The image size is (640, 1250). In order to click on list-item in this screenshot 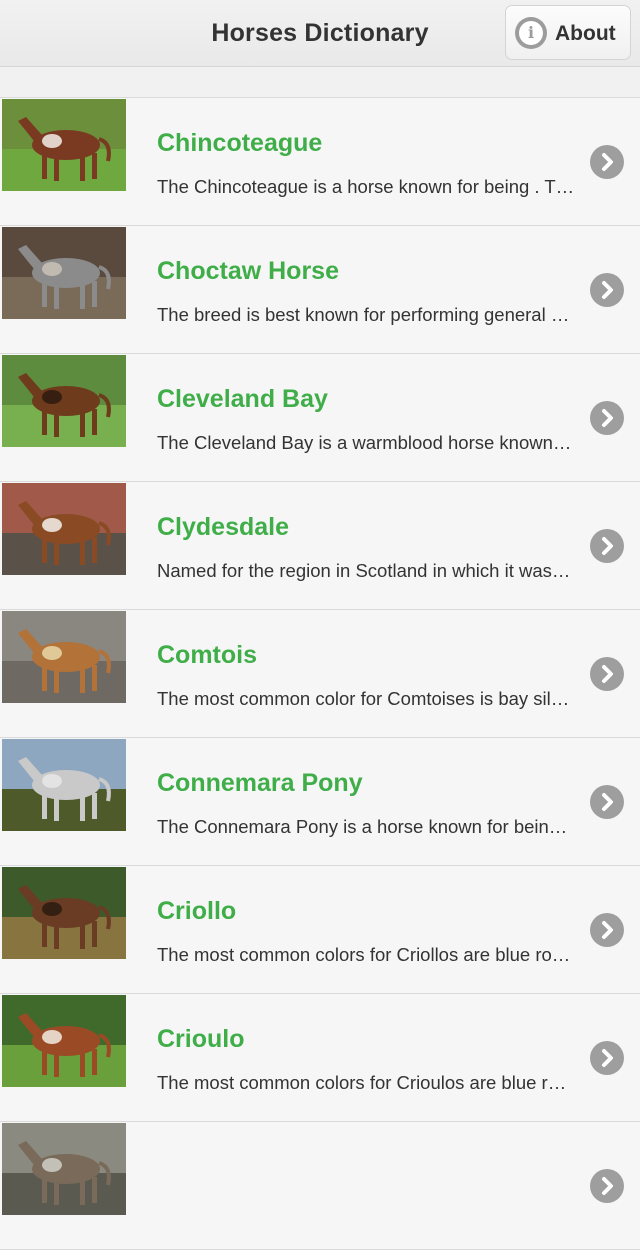, I will do `click(320, 1186)`.